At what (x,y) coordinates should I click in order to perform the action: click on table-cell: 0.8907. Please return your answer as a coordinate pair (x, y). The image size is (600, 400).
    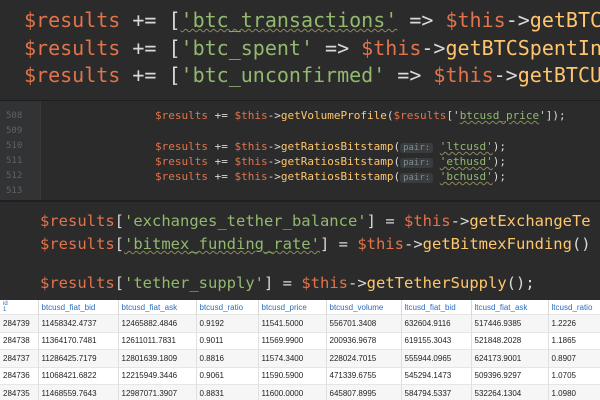
    Looking at the image, I should click on (574, 358).